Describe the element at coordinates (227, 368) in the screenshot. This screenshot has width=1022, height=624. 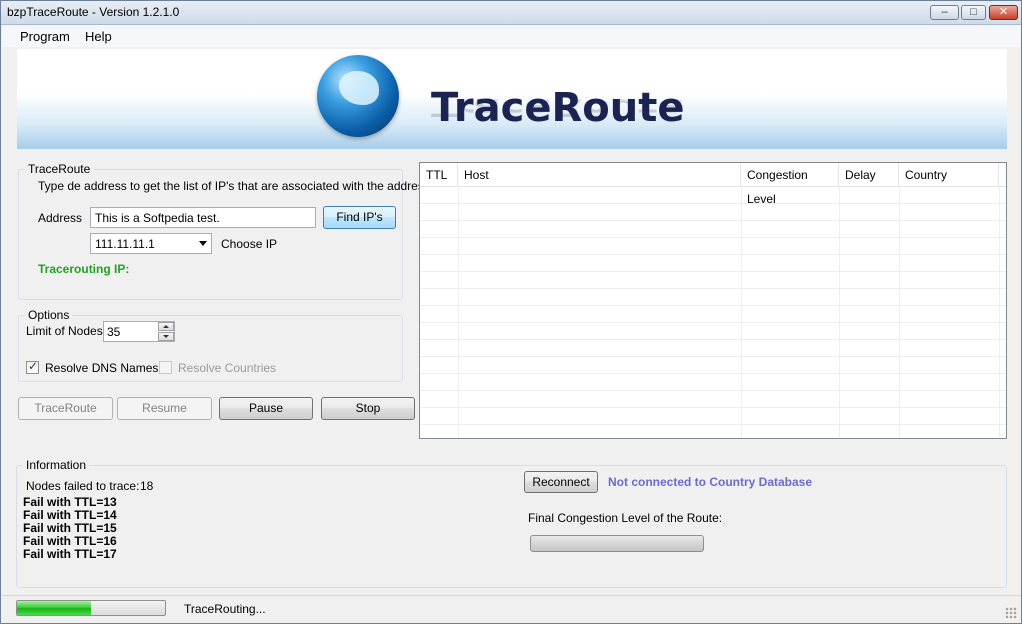
I see `resolve-countries-label: Resolve Countries` at that location.